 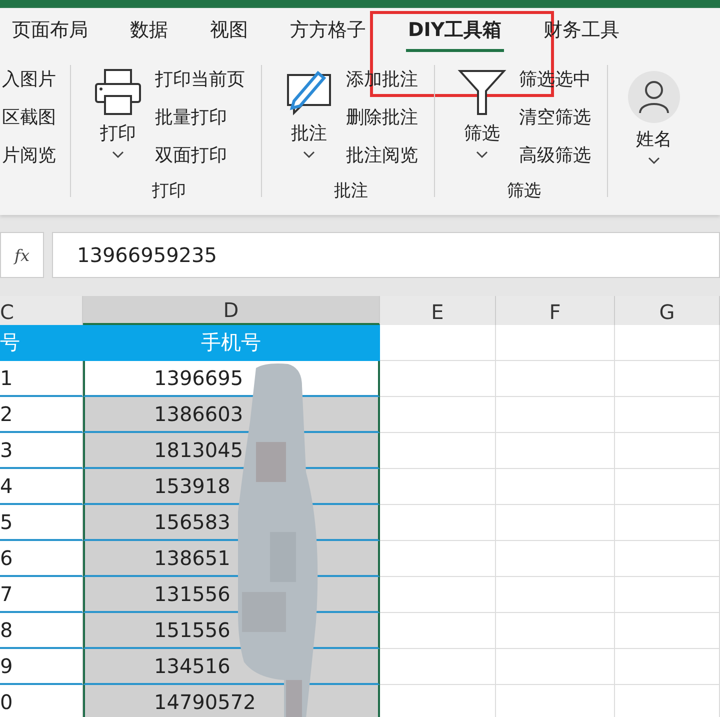 I want to click on column-header: C, so click(x=41, y=310).